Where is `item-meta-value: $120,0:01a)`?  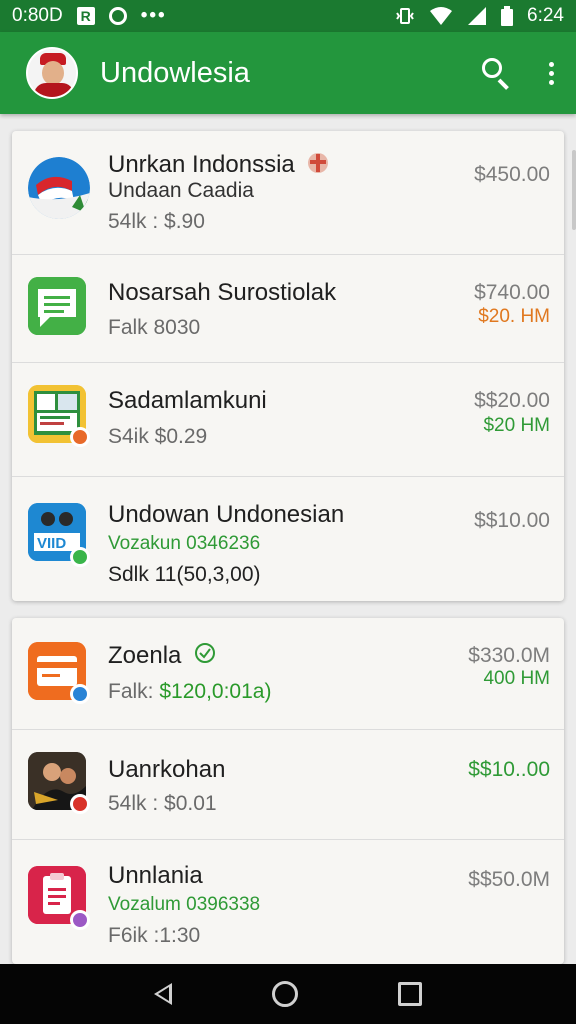
item-meta-value: $120,0:01a) is located at coordinates (215, 691).